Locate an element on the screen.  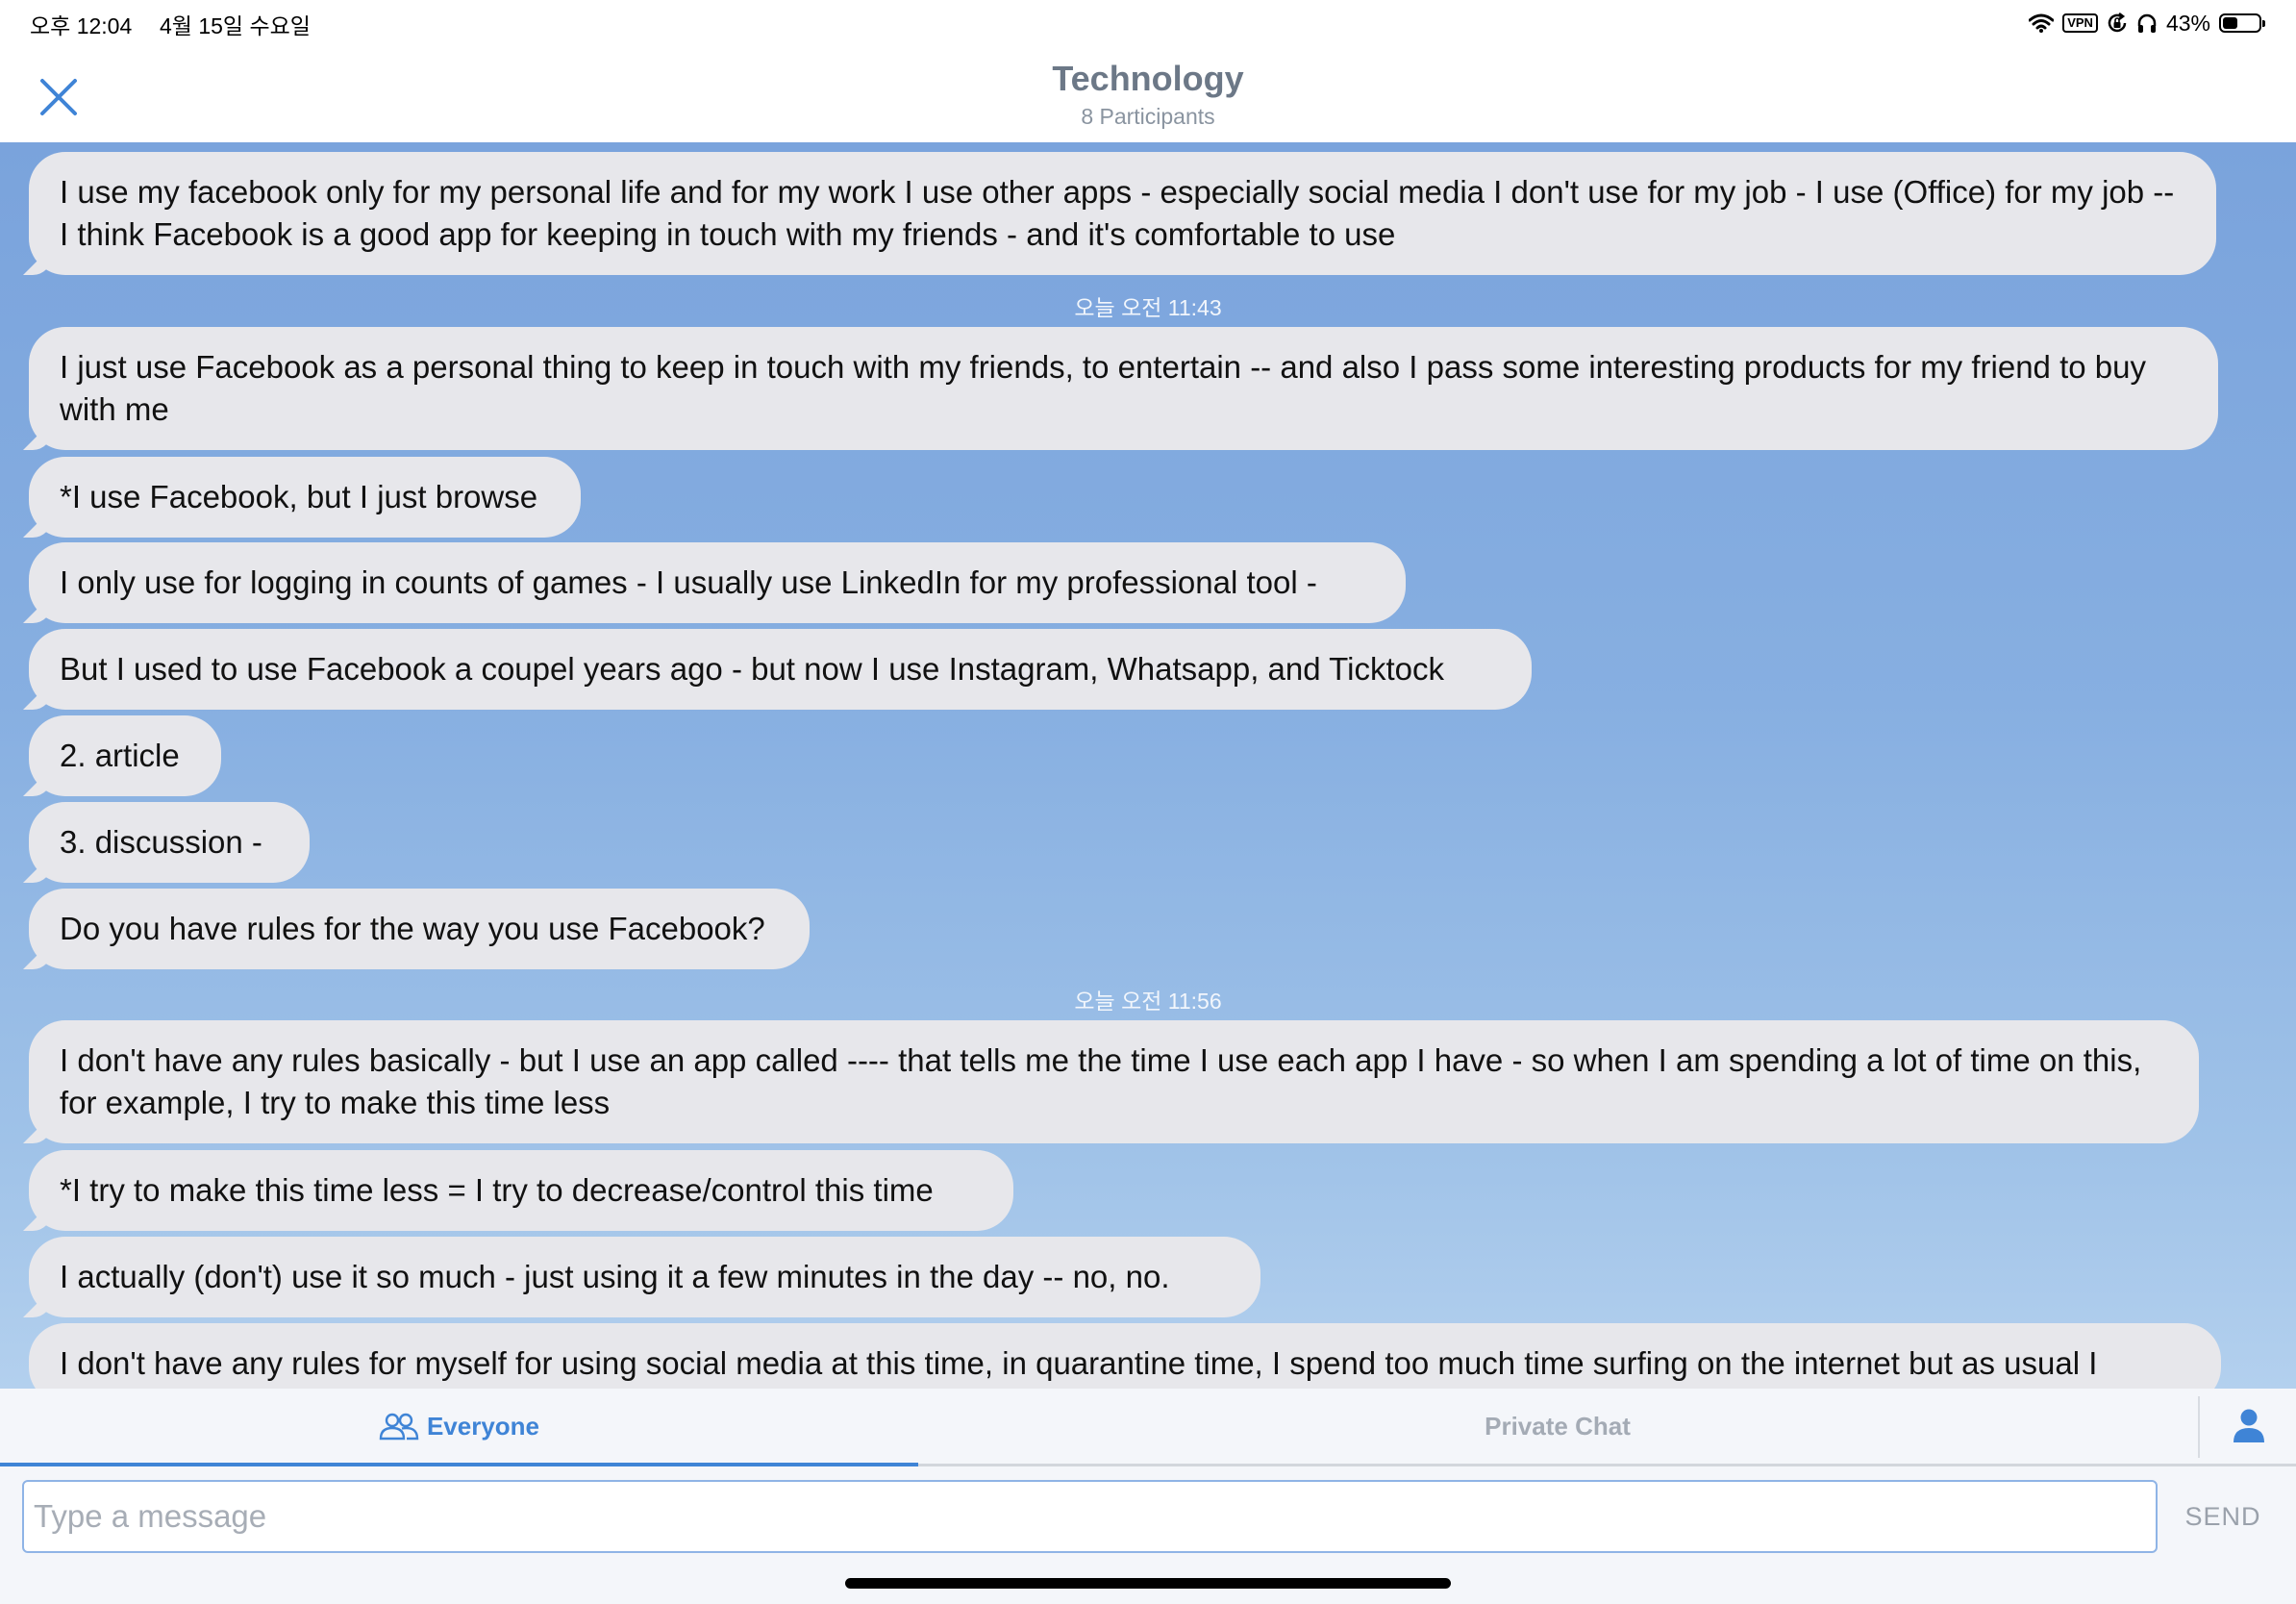
tab-everyone: Everyone is located at coordinates (459, 1426).